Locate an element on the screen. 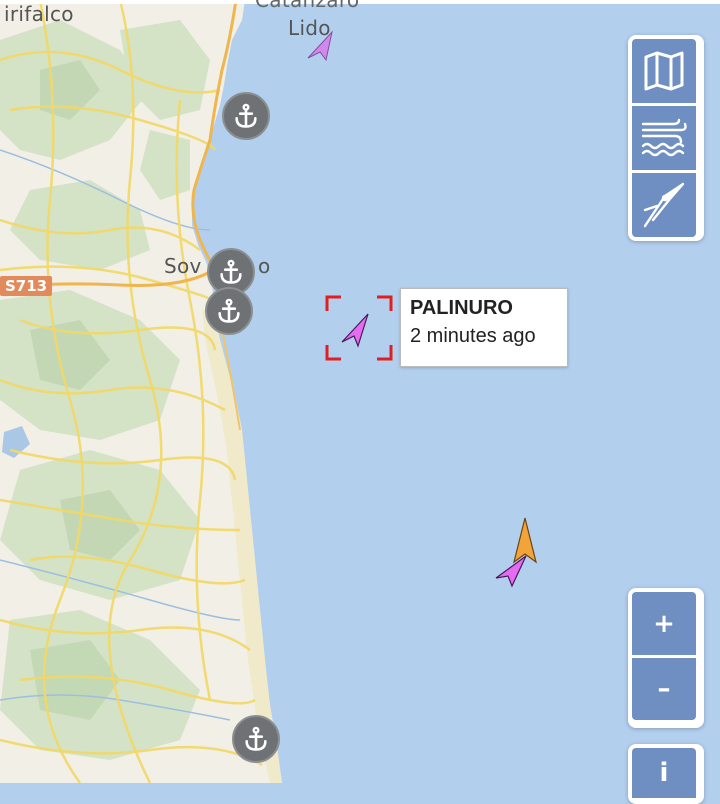 The width and height of the screenshot is (720, 804). zoom-out-label: – is located at coordinates (664, 689).